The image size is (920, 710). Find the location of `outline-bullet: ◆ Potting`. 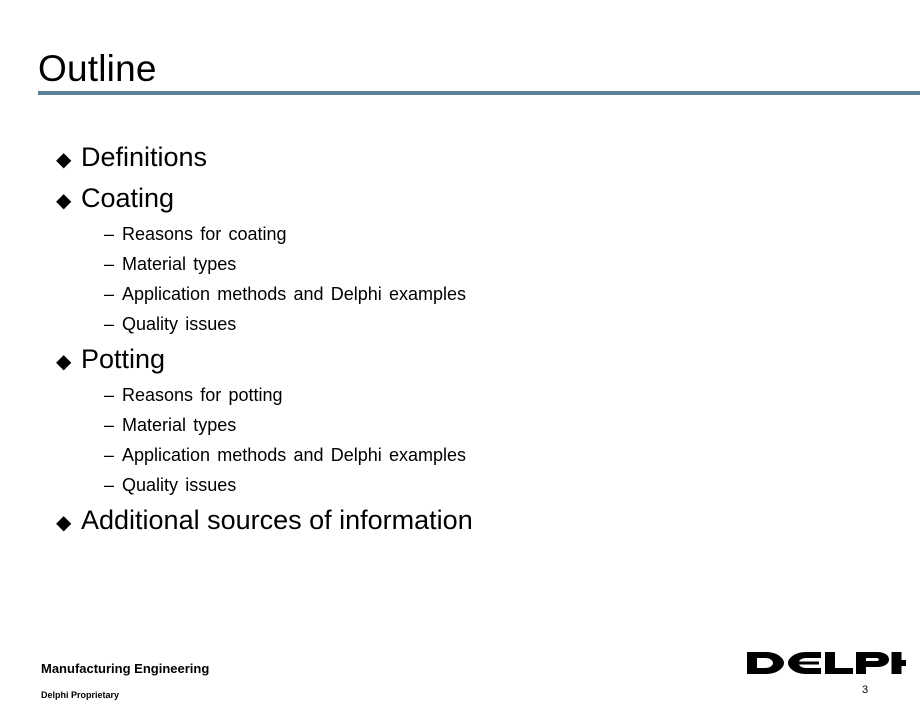

outline-bullet: ◆ Potting is located at coordinates (460, 362).